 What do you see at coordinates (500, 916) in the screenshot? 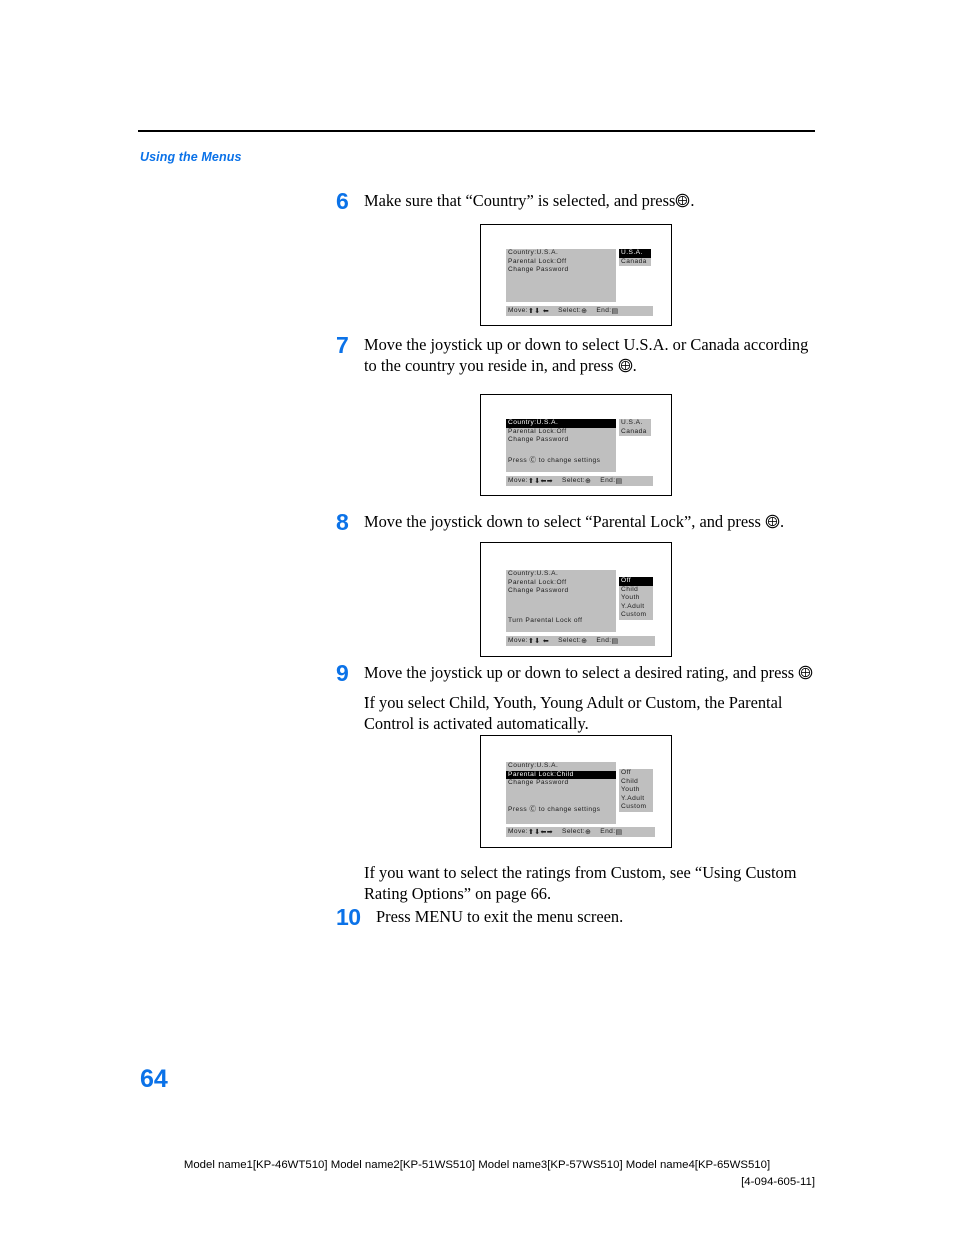
I see `step-10-text: Press MENU to exit the menu screen.` at bounding box center [500, 916].